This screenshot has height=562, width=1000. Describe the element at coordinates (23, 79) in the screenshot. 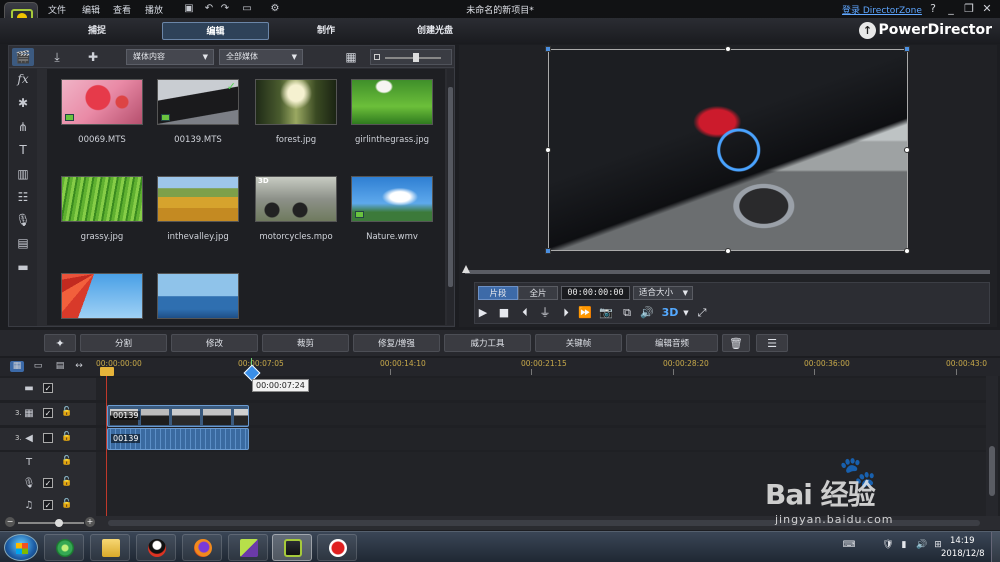

I see `effects-icon: fx` at that location.